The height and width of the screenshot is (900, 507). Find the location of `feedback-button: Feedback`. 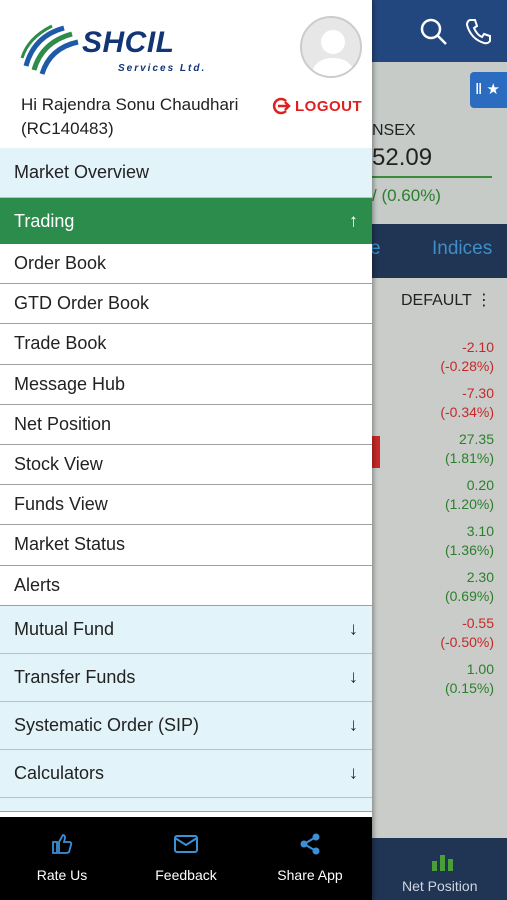

feedback-button: Feedback is located at coordinates (186, 858).